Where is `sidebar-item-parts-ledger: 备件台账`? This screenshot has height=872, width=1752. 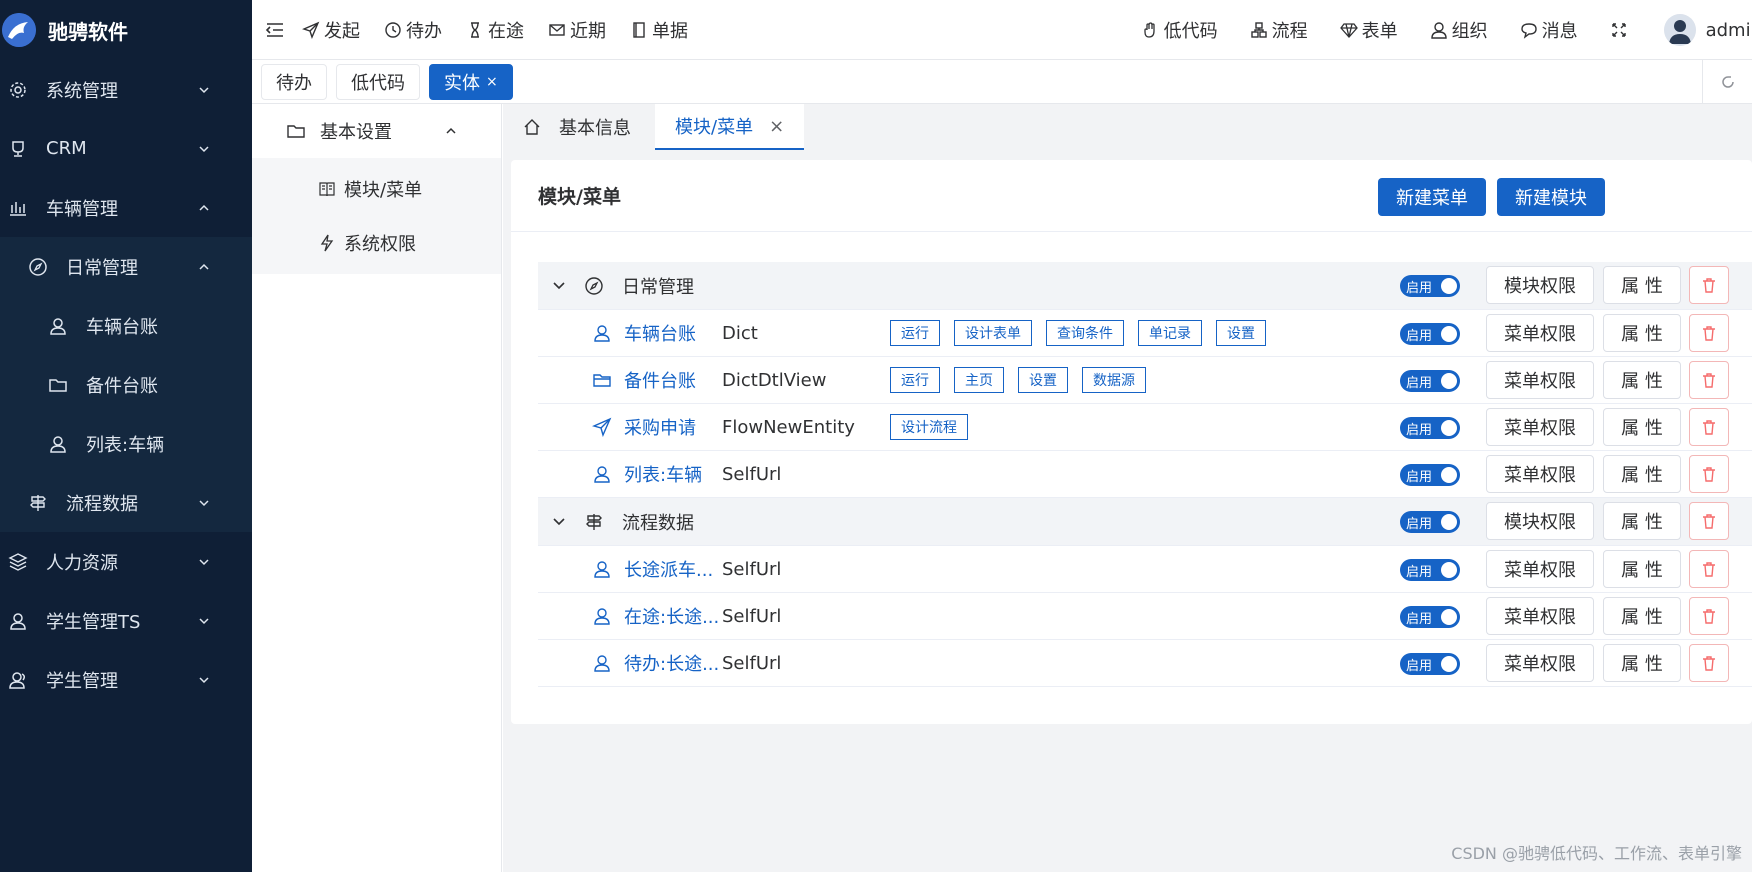 sidebar-item-parts-ledger: 备件台账 is located at coordinates (126, 384).